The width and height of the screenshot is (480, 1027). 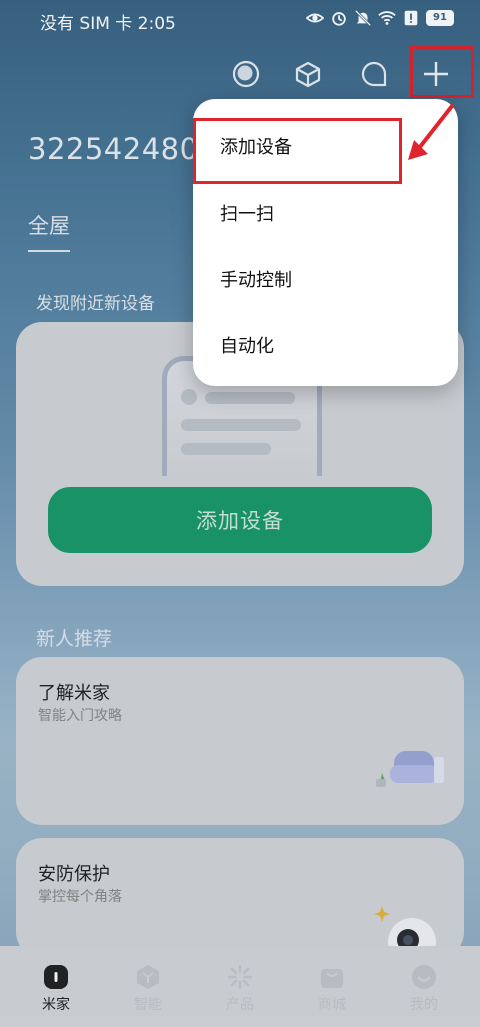 I want to click on menu-item-scan: 扫一扫, so click(x=325, y=213).